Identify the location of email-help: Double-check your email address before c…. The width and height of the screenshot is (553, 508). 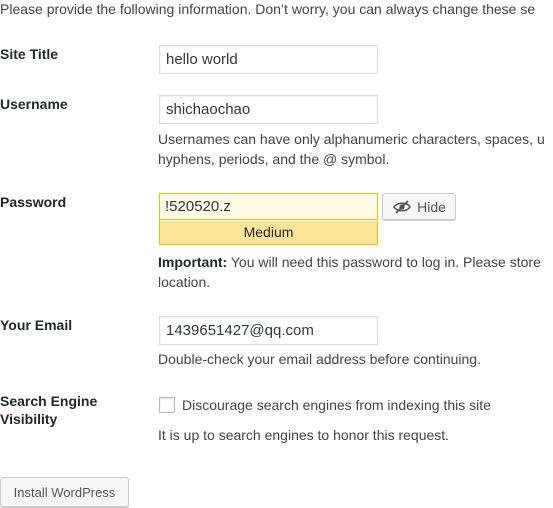
(319, 359).